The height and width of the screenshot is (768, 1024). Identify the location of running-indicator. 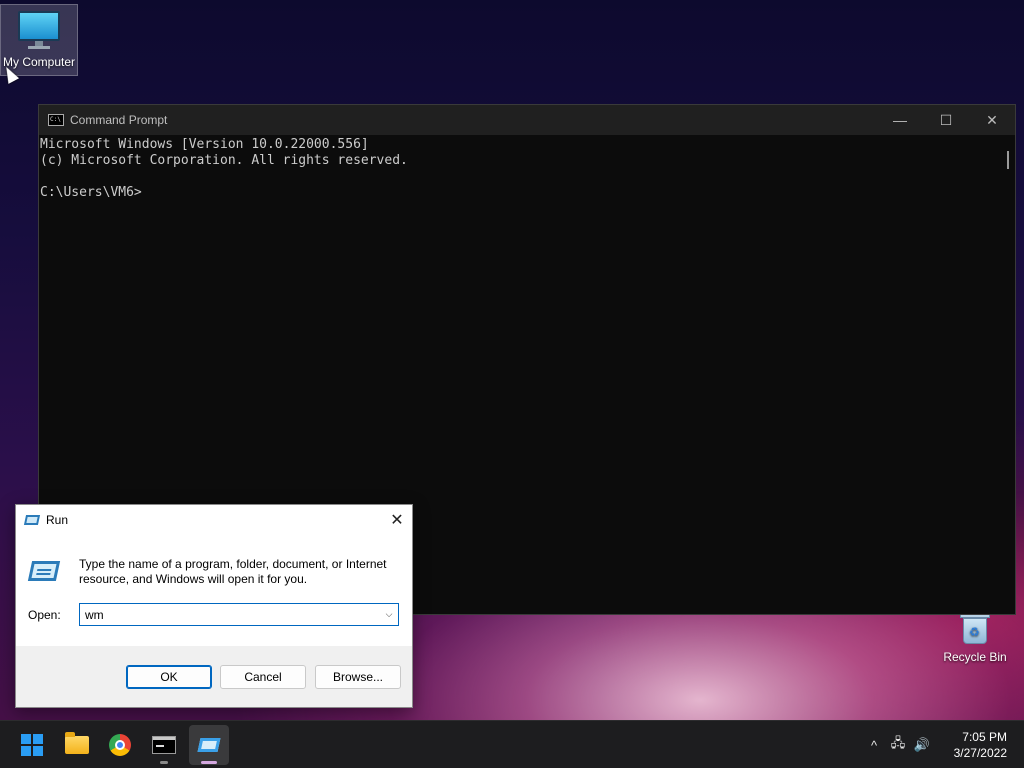
(164, 762).